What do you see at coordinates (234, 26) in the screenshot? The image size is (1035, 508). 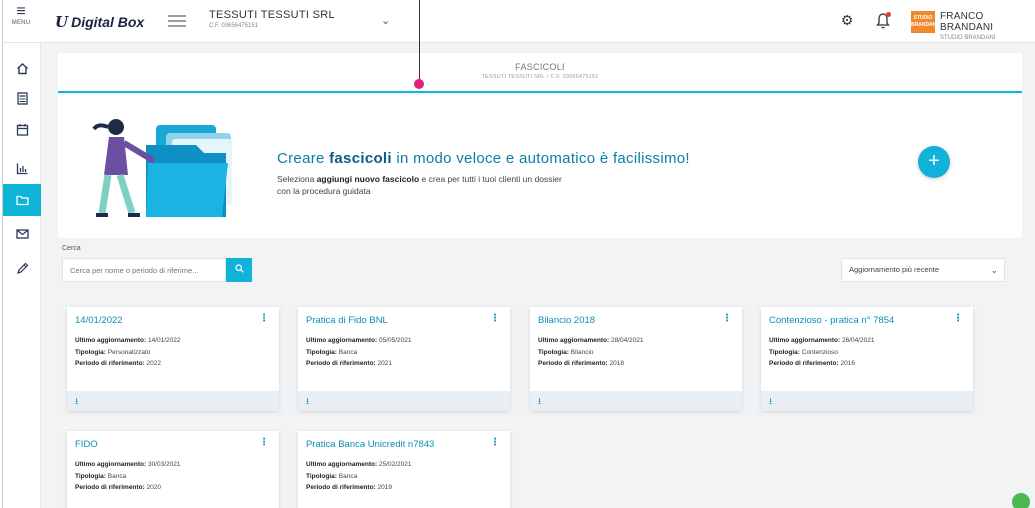 I see `company-cf: C.F. 03656475151` at bounding box center [234, 26].